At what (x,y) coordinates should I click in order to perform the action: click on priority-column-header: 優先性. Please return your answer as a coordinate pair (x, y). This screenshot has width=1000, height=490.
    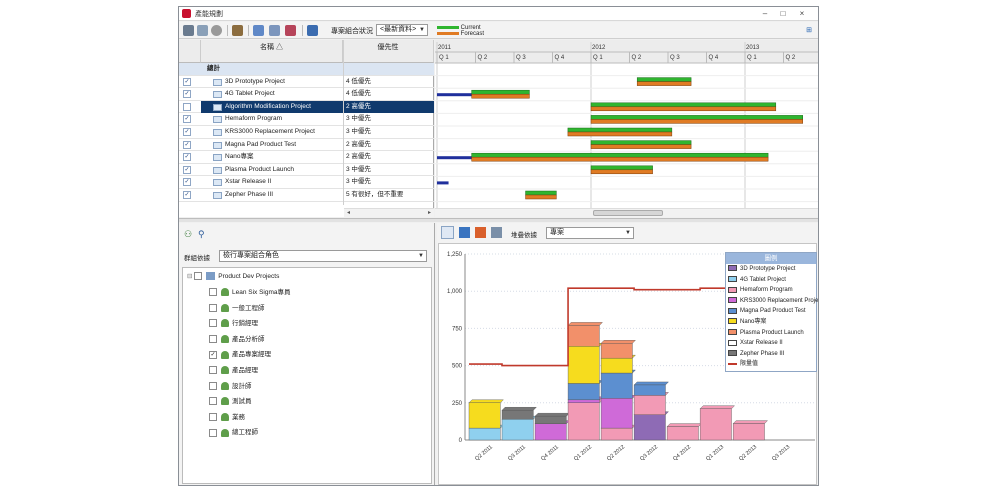
    Looking at the image, I should click on (388, 51).